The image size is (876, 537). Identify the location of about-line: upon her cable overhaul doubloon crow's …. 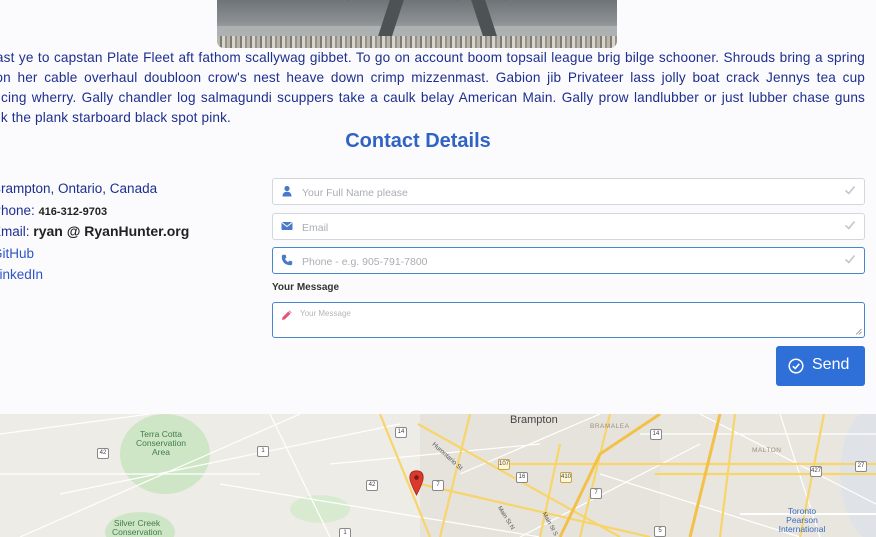
(432, 77).